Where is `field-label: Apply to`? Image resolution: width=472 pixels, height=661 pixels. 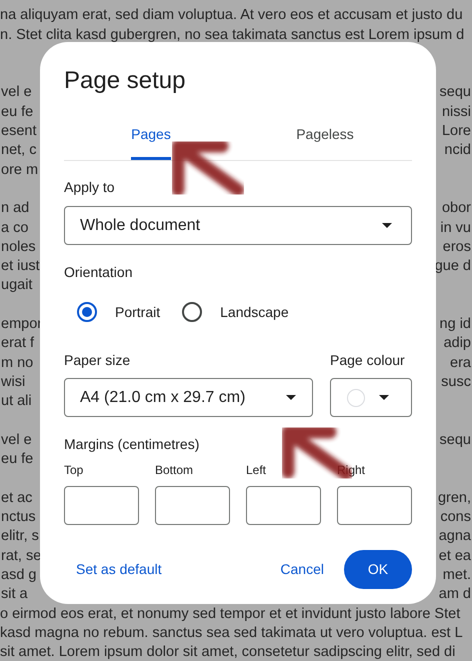 field-label: Apply to is located at coordinates (90, 187).